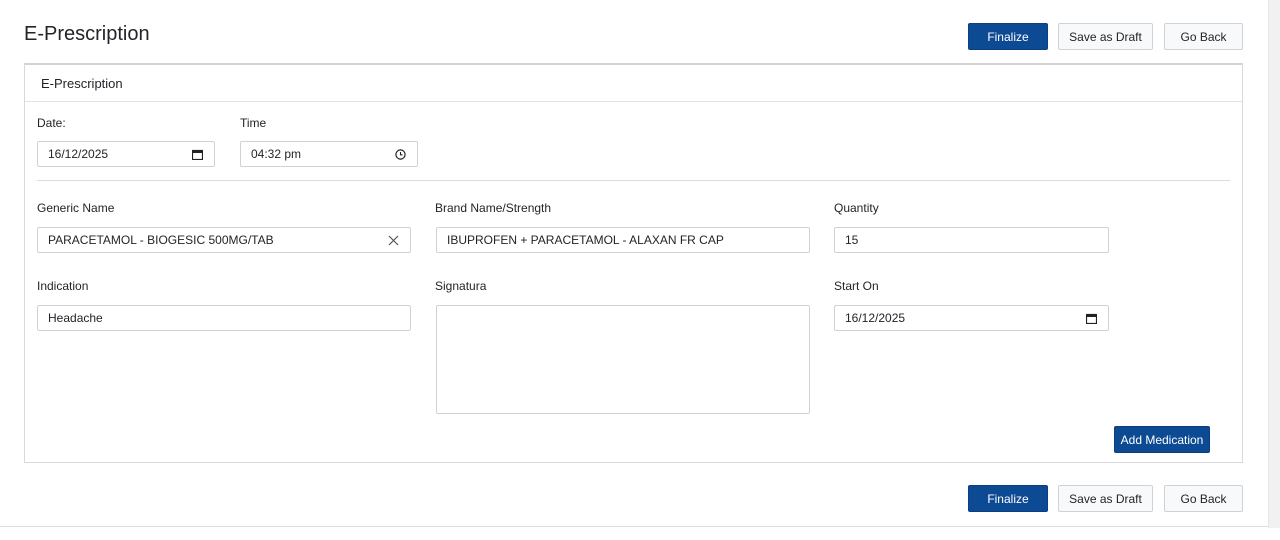 The image size is (1280, 540). What do you see at coordinates (971, 240) in the screenshot?
I see `quantity-field: 15` at bounding box center [971, 240].